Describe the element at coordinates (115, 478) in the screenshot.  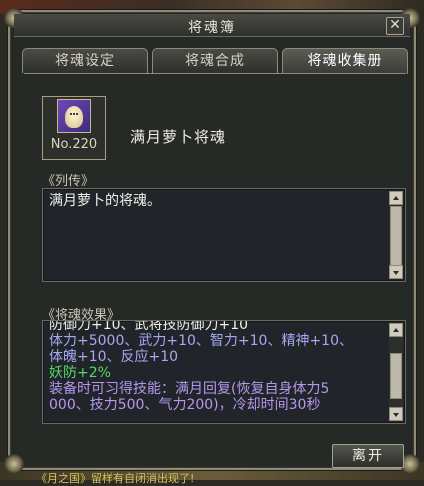
I see `background-chat-text: 《月之国》留样有自闭消出现了!` at that location.